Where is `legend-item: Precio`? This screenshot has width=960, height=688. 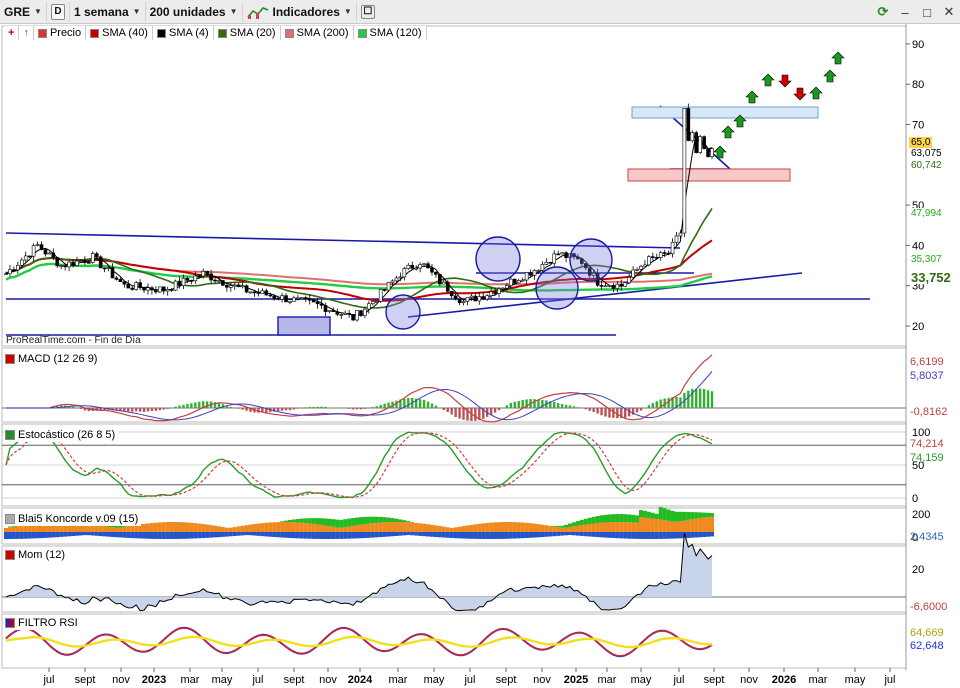 legend-item: Precio is located at coordinates (60, 33).